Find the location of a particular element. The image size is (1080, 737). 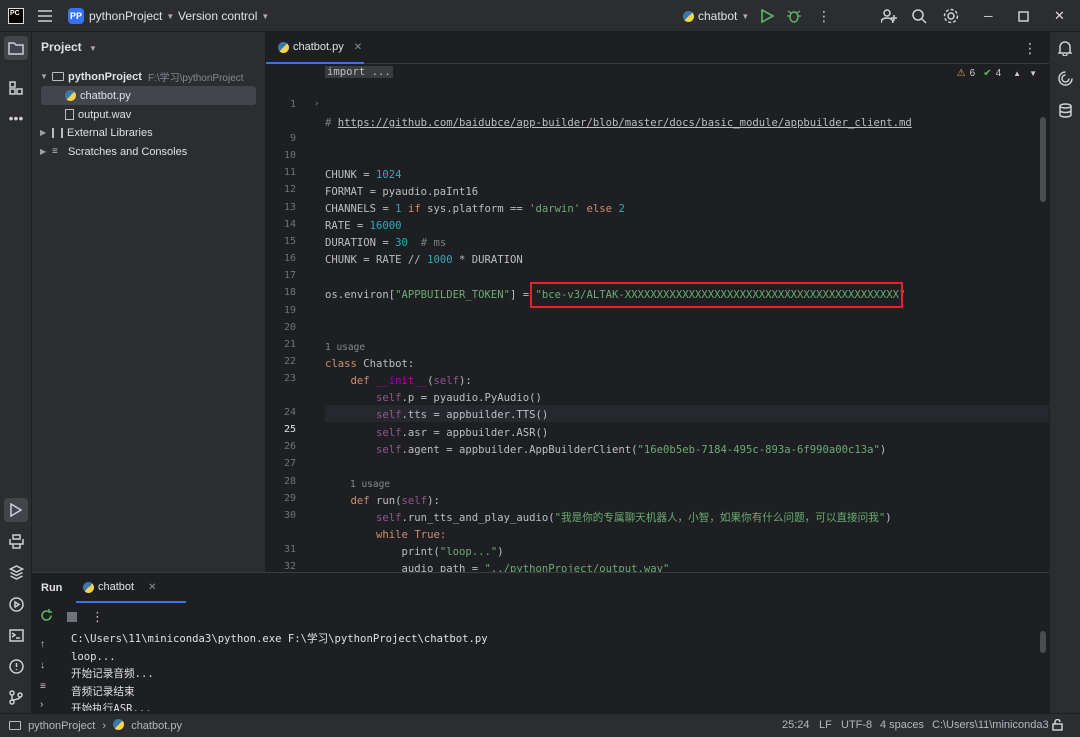

tree-root-folder: ▼ pythonProject F:\学习\pythonProject is located at coordinates (148, 76).